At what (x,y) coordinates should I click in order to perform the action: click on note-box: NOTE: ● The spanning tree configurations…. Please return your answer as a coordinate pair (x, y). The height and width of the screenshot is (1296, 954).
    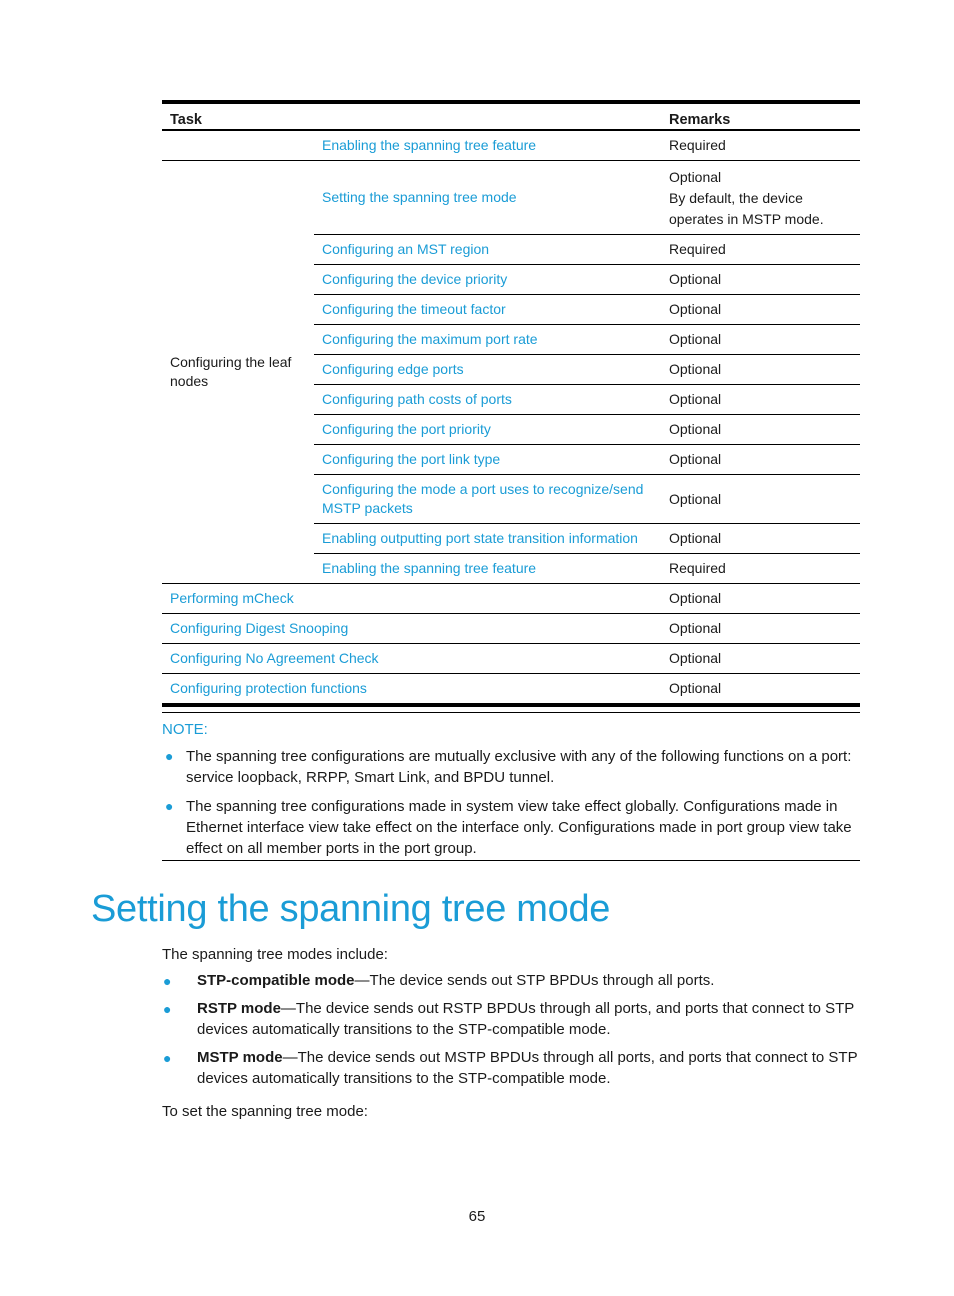
    Looking at the image, I should click on (511, 786).